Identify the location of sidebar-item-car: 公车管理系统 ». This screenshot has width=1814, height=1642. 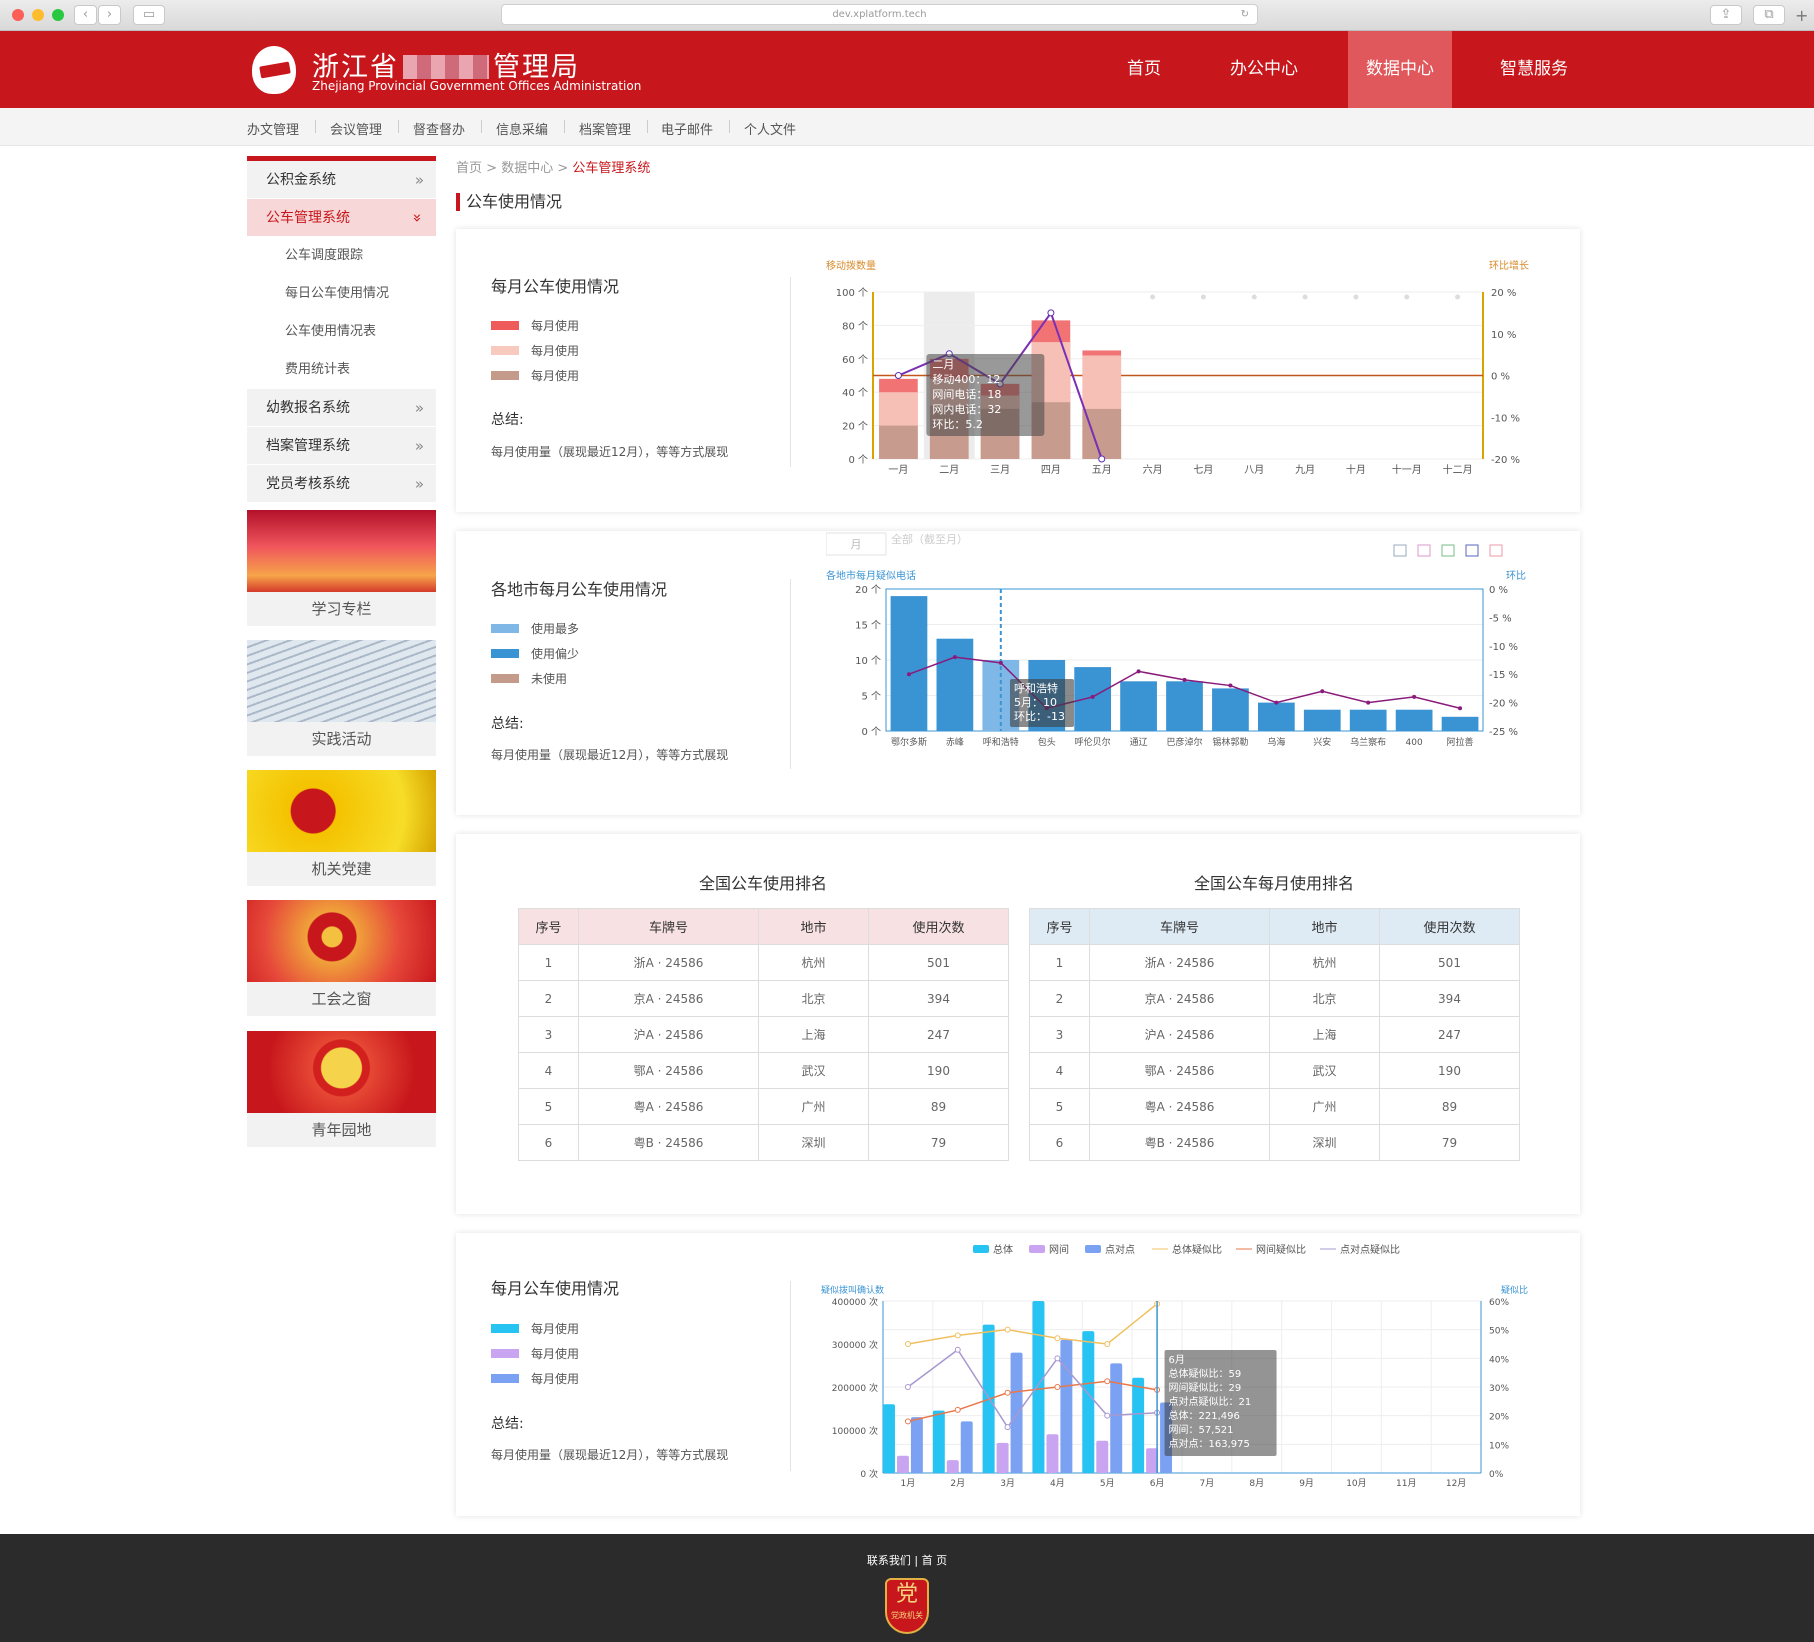
(341, 218).